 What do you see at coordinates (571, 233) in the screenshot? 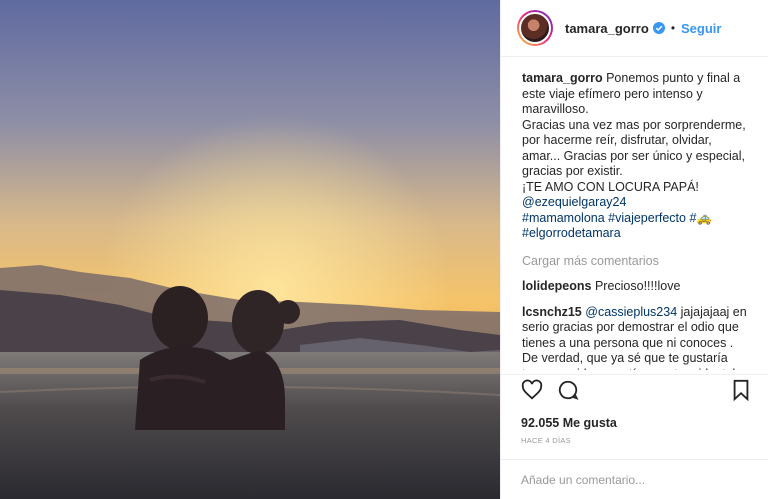
I see `caption-hashtag-2: #elgorrodetamara` at bounding box center [571, 233].